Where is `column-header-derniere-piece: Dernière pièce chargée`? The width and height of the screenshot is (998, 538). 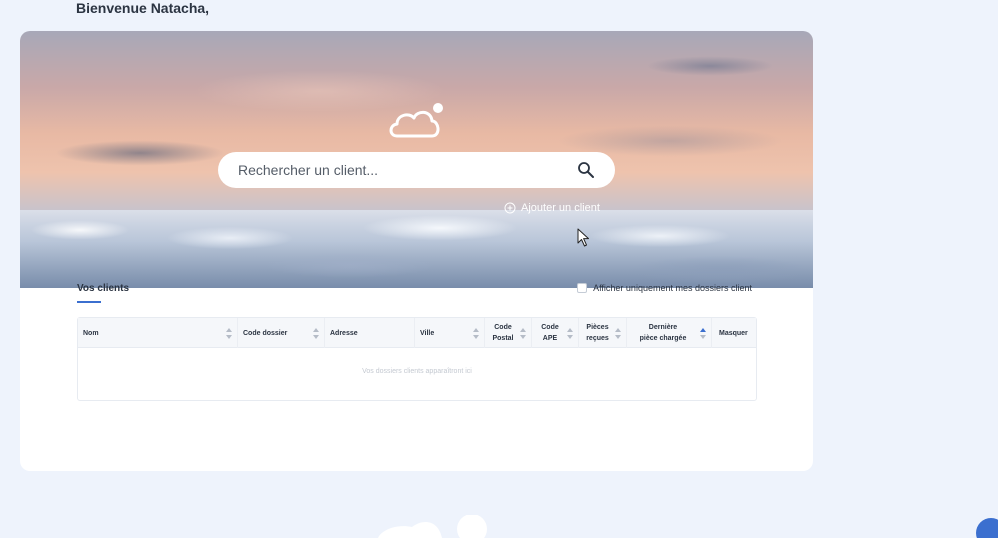
column-header-derniere-piece: Dernière pièce chargée is located at coordinates (669, 333).